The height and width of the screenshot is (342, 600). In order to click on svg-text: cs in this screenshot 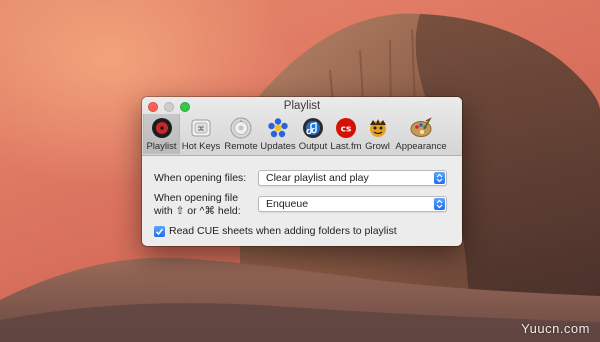, I will do `click(346, 130)`.